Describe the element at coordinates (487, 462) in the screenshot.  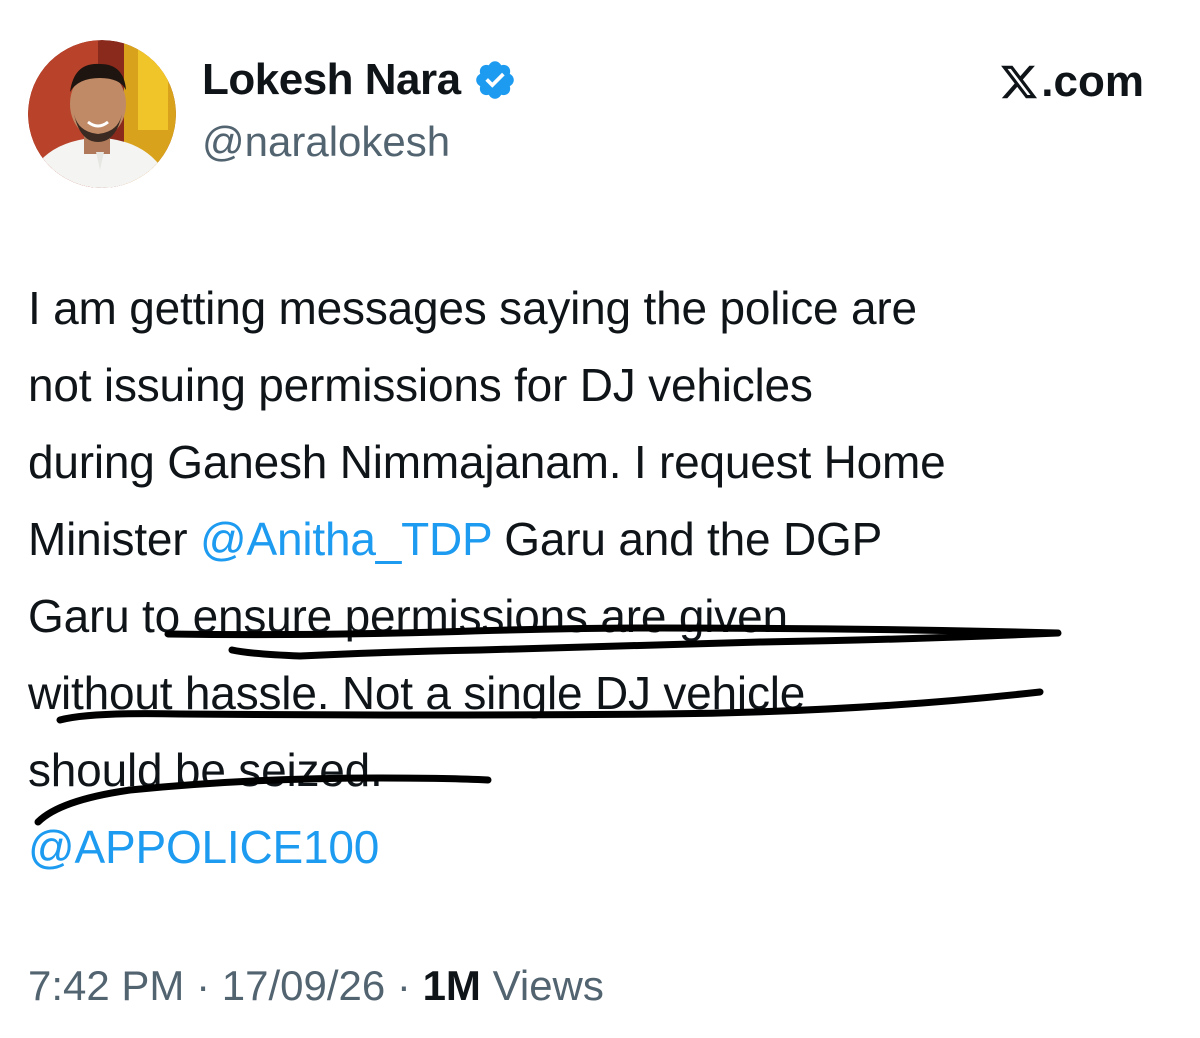
I see `tweet-text-segment: during Ganesh Nimmajanam. I request Home` at that location.